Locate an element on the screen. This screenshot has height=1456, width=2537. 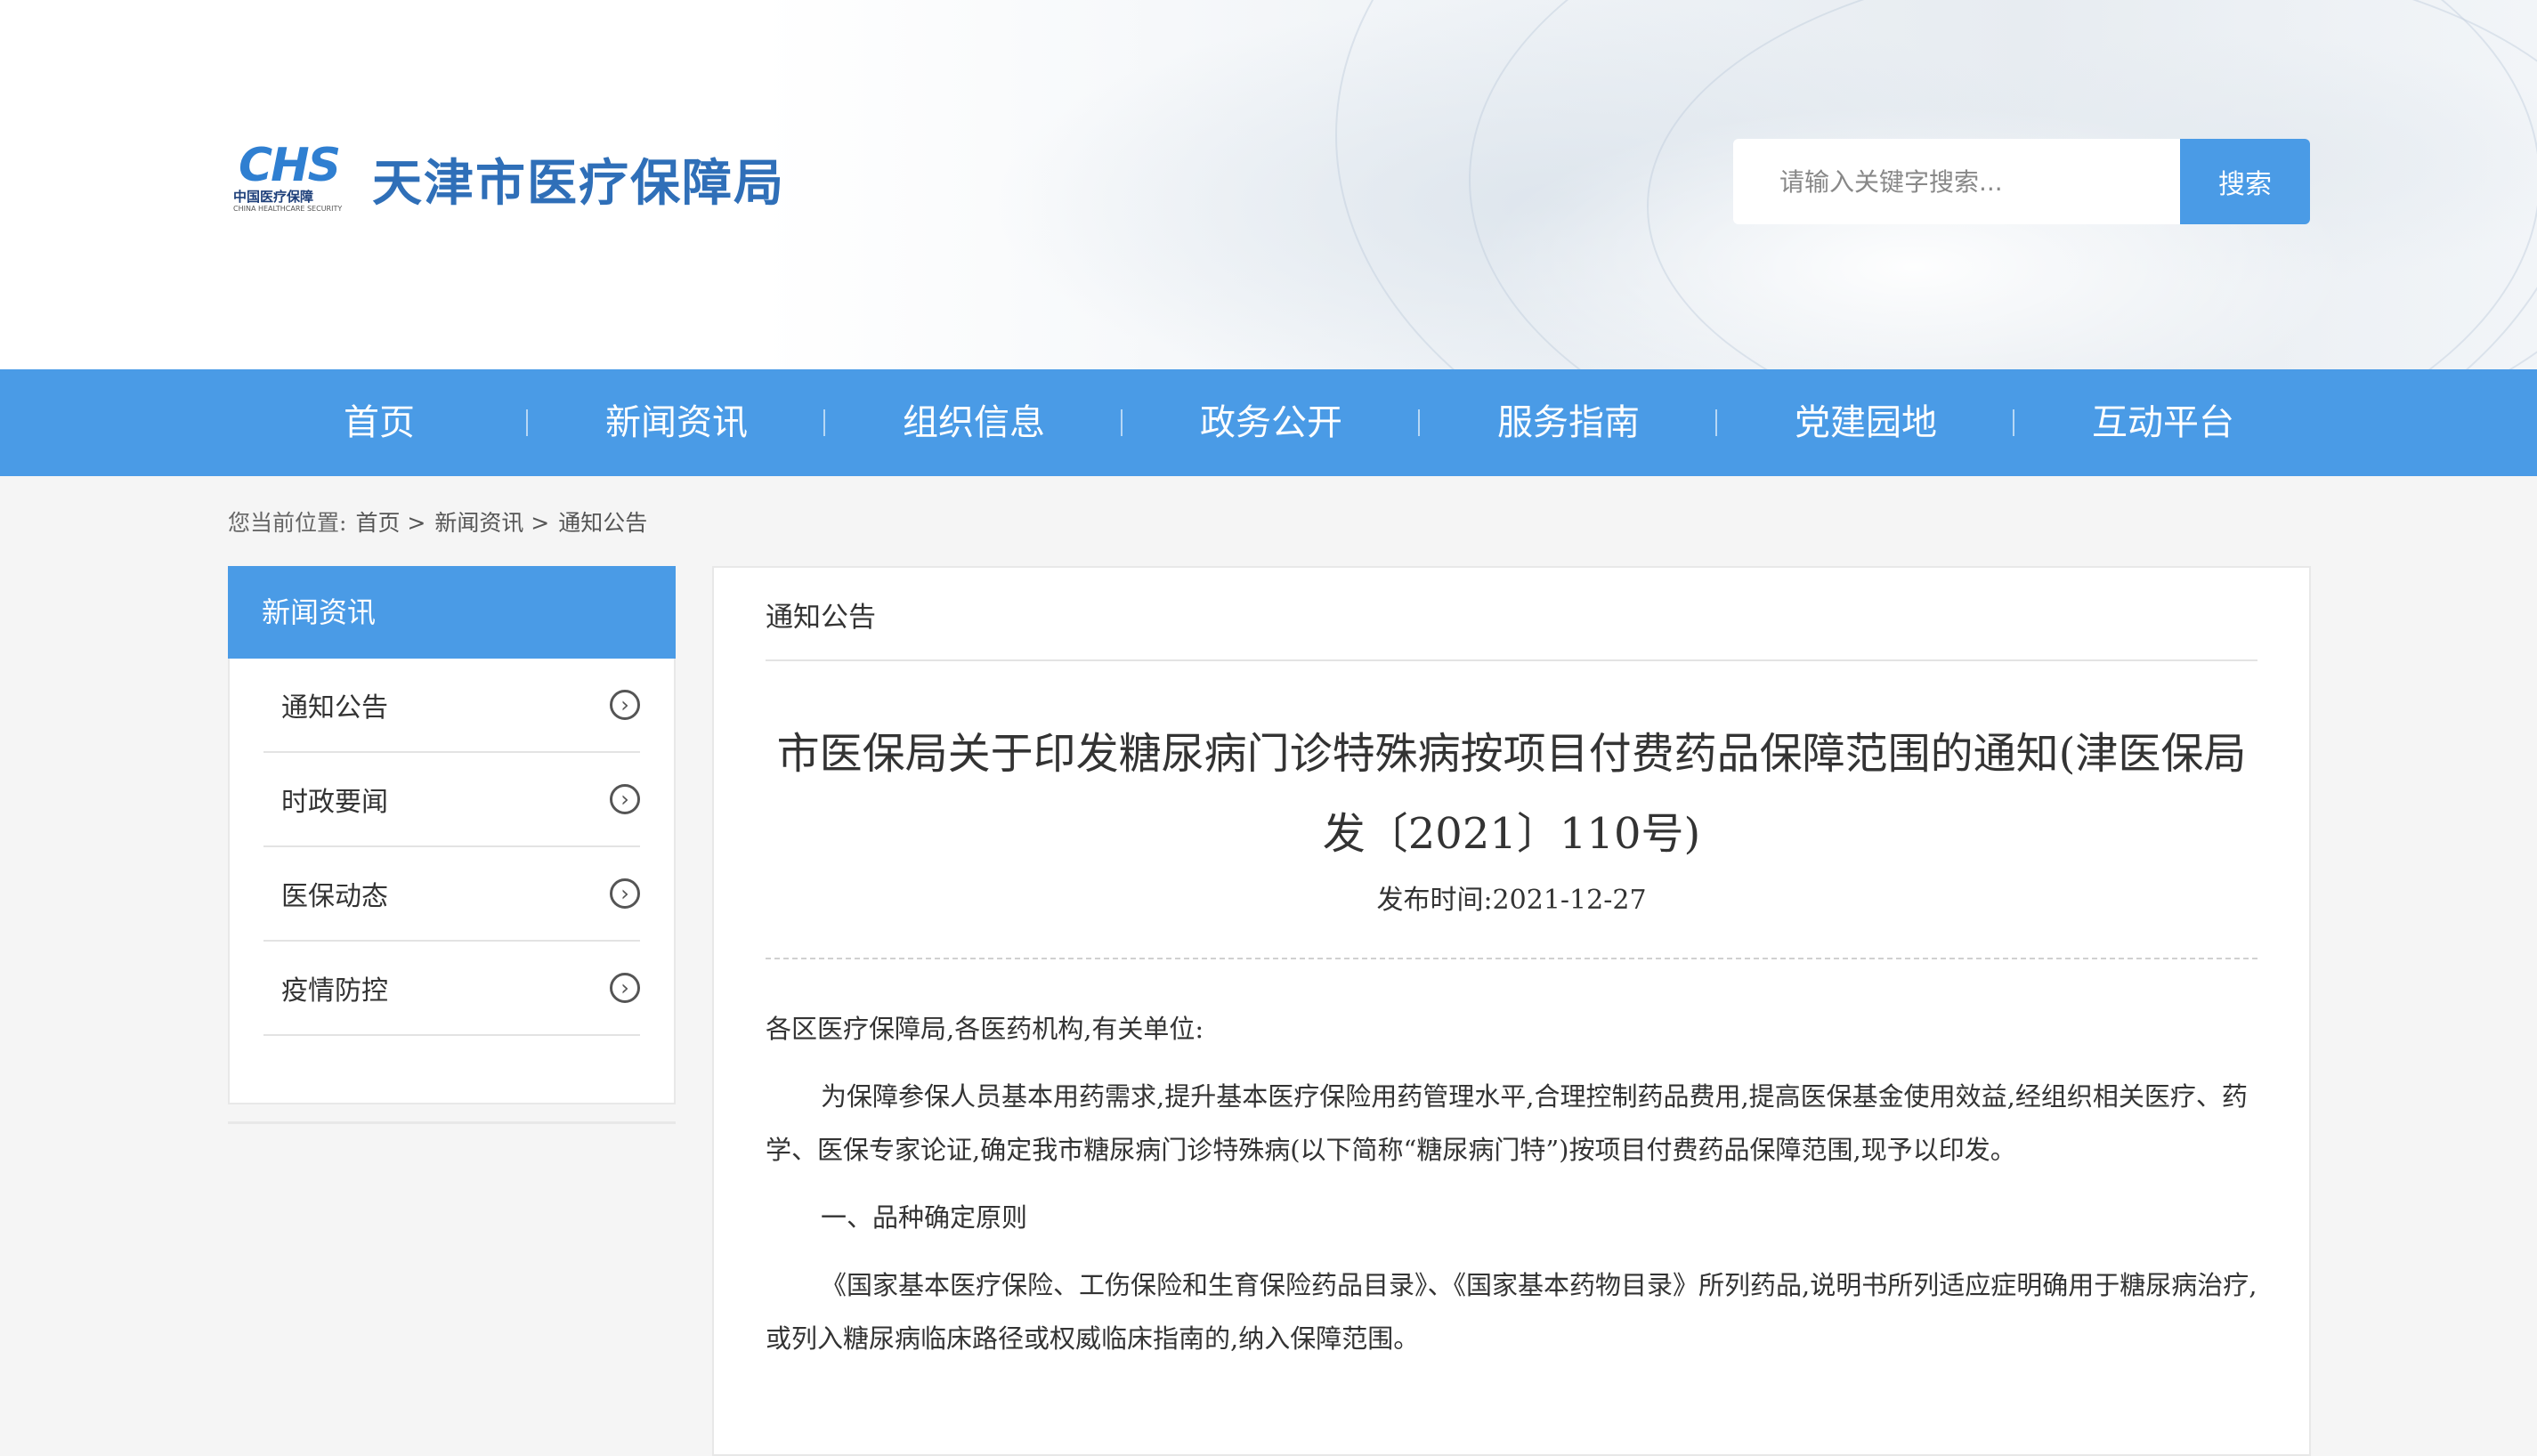
salutation: 各区医疗保障局,各医药机构,有关单位: is located at coordinates (985, 1029).